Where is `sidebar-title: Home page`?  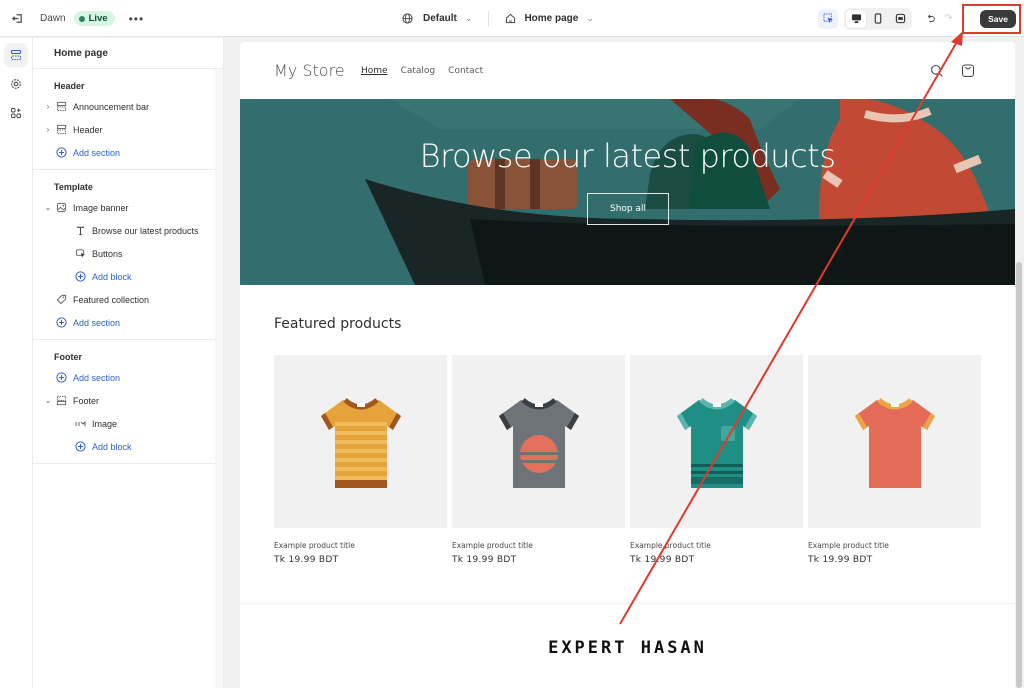
sidebar-title: Home page is located at coordinates (128, 53).